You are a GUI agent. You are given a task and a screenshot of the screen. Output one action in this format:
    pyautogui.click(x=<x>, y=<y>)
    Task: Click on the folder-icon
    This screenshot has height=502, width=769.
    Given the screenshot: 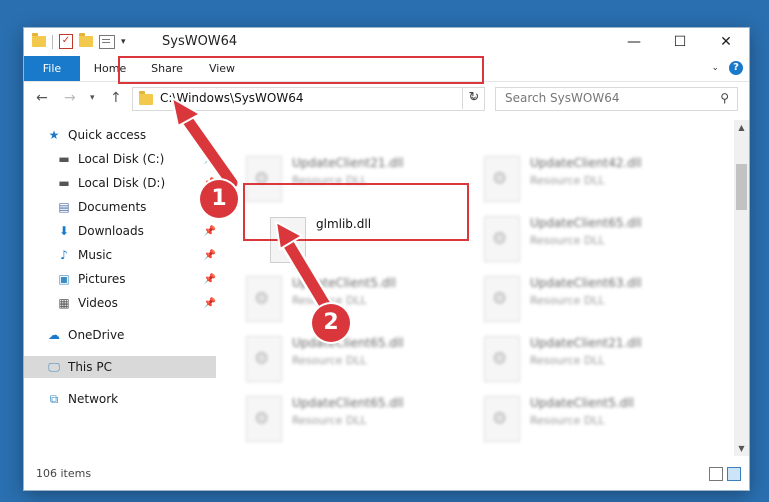 What is the action you would take?
    pyautogui.click(x=146, y=98)
    